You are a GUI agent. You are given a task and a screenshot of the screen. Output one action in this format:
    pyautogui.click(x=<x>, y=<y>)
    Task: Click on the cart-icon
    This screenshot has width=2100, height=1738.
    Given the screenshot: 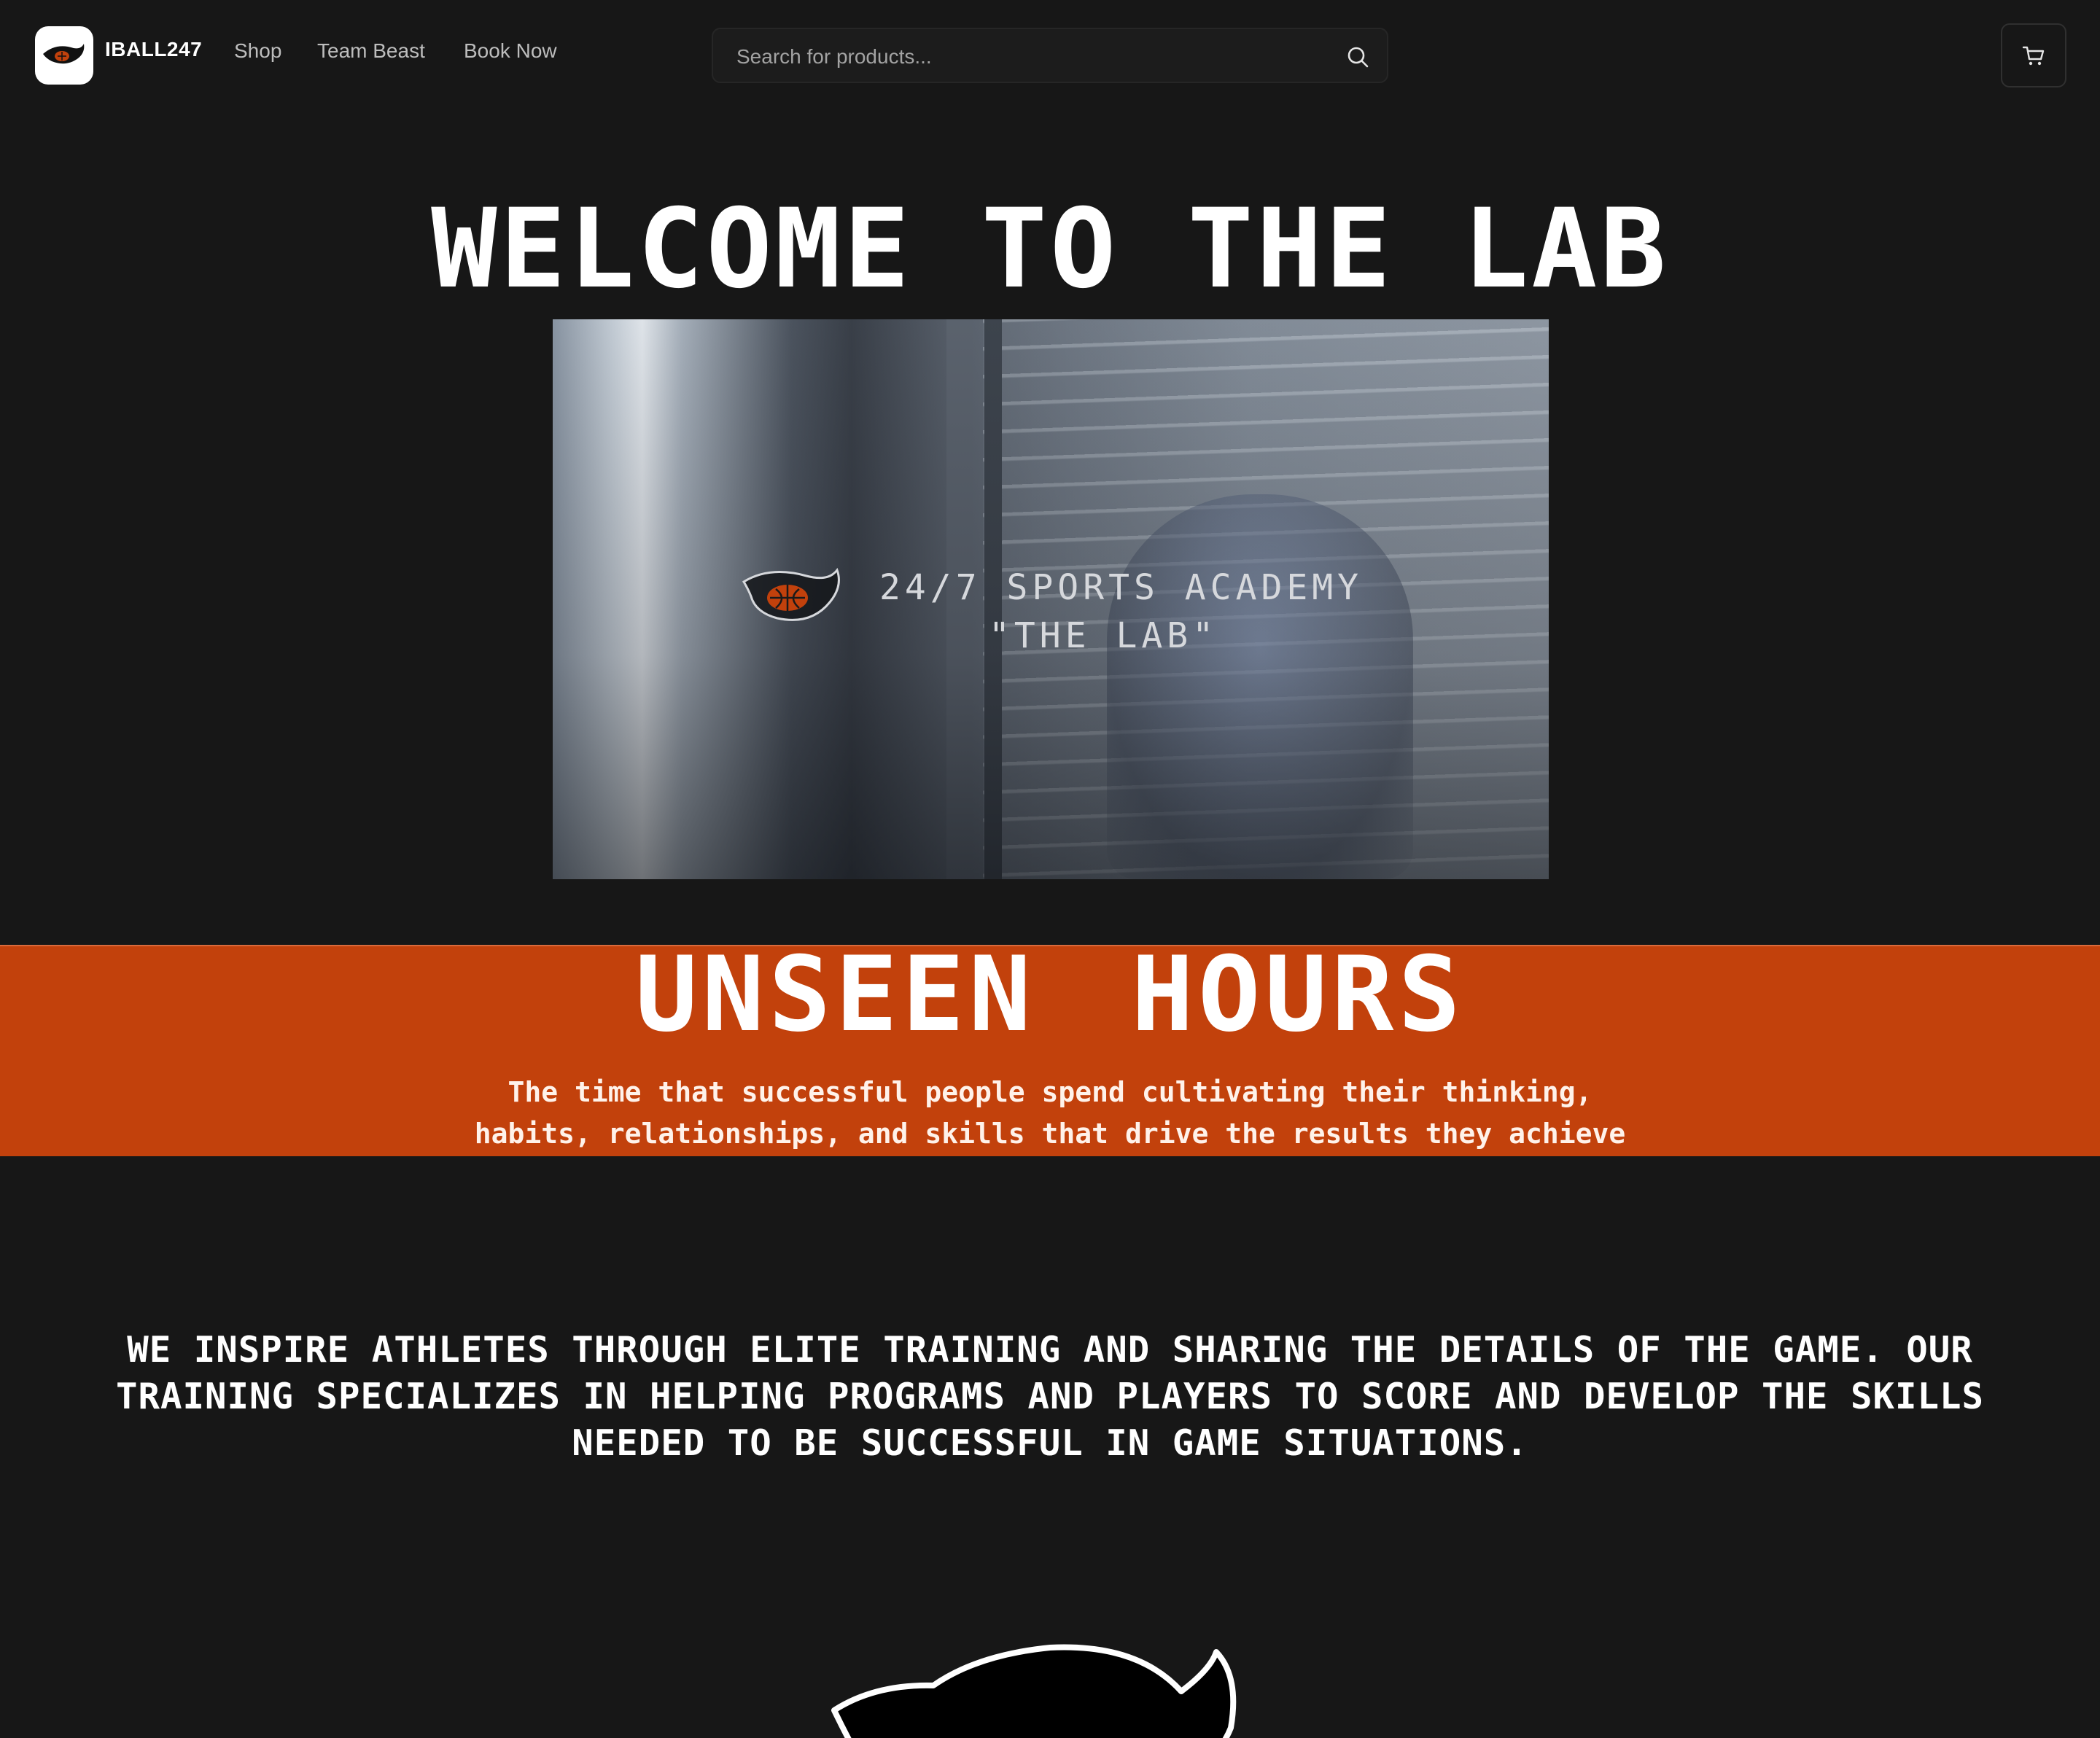 What is the action you would take?
    pyautogui.click(x=2033, y=56)
    